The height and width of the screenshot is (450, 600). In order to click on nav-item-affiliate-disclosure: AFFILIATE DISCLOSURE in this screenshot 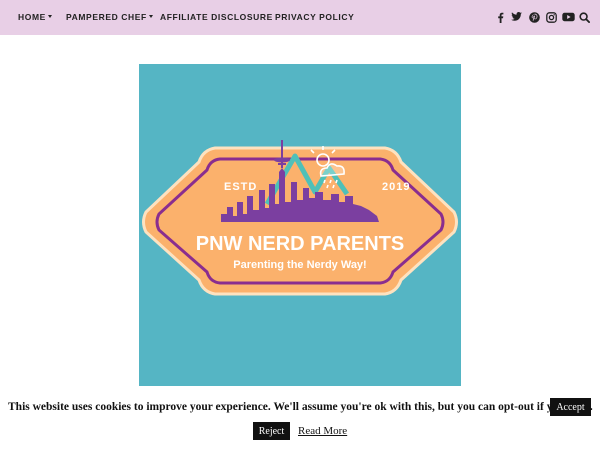, I will do `click(216, 17)`.